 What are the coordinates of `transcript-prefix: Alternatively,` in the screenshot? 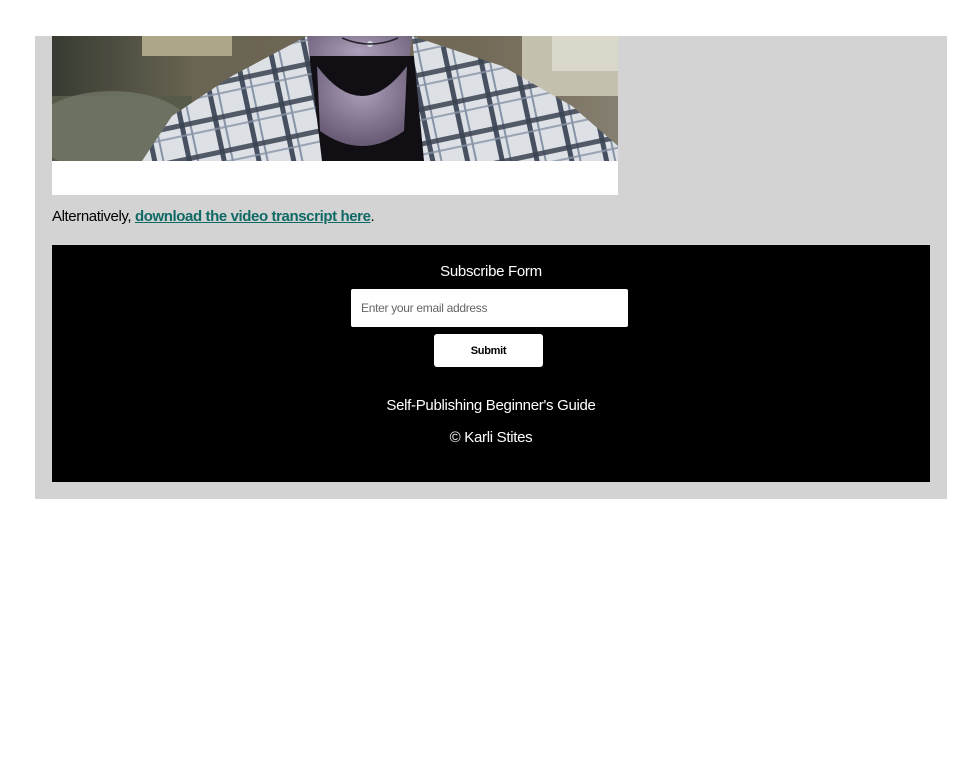 It's located at (93, 216).